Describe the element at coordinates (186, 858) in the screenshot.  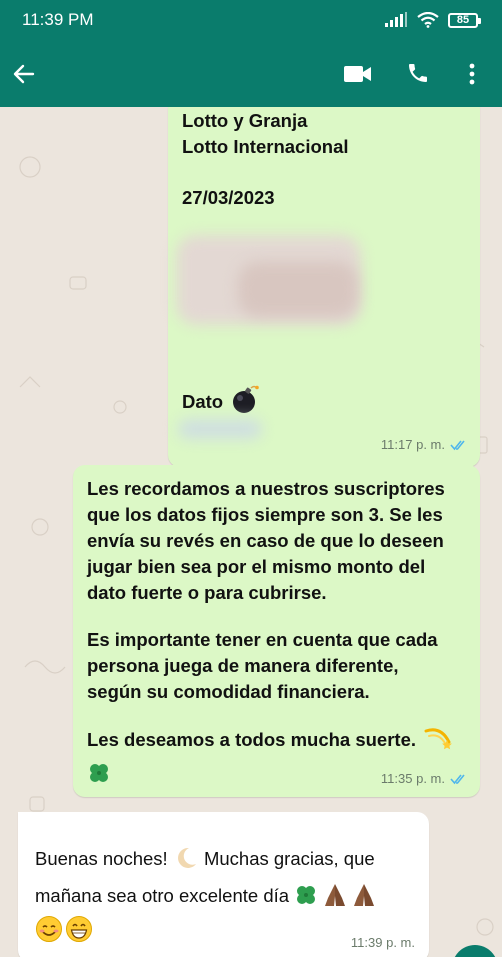
I see `crescent-moon-icon` at that location.